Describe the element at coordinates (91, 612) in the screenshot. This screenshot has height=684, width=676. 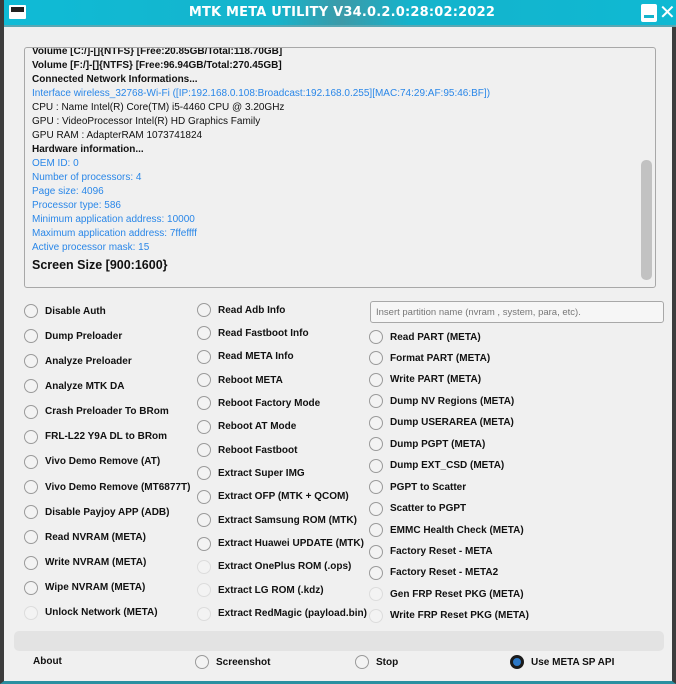
I see `option-unlock-network-meta: Unlock Network (META)` at that location.